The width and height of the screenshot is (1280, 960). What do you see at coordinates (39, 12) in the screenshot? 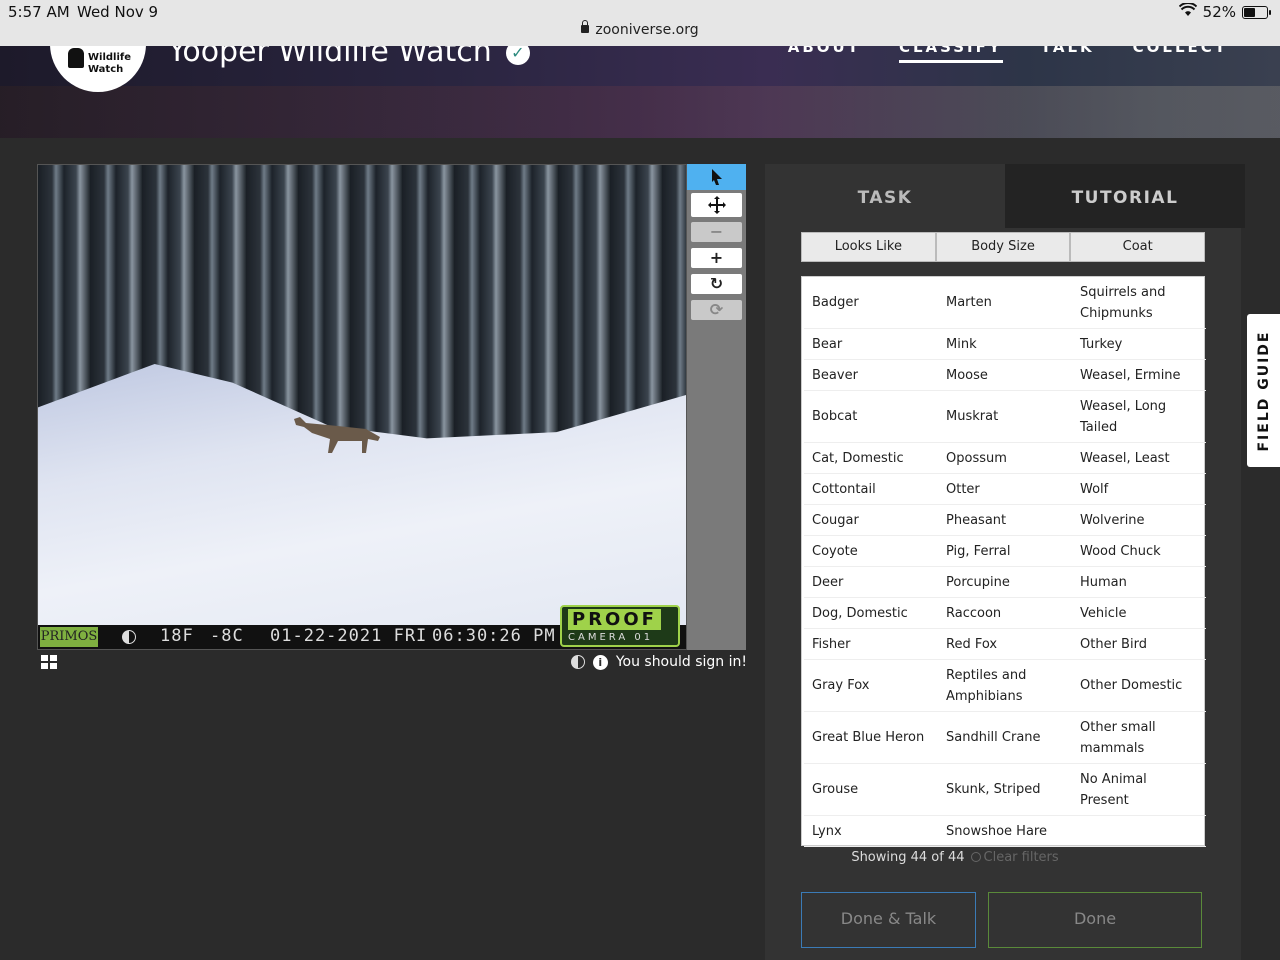
I see `status-time: 5:57 AM` at bounding box center [39, 12].